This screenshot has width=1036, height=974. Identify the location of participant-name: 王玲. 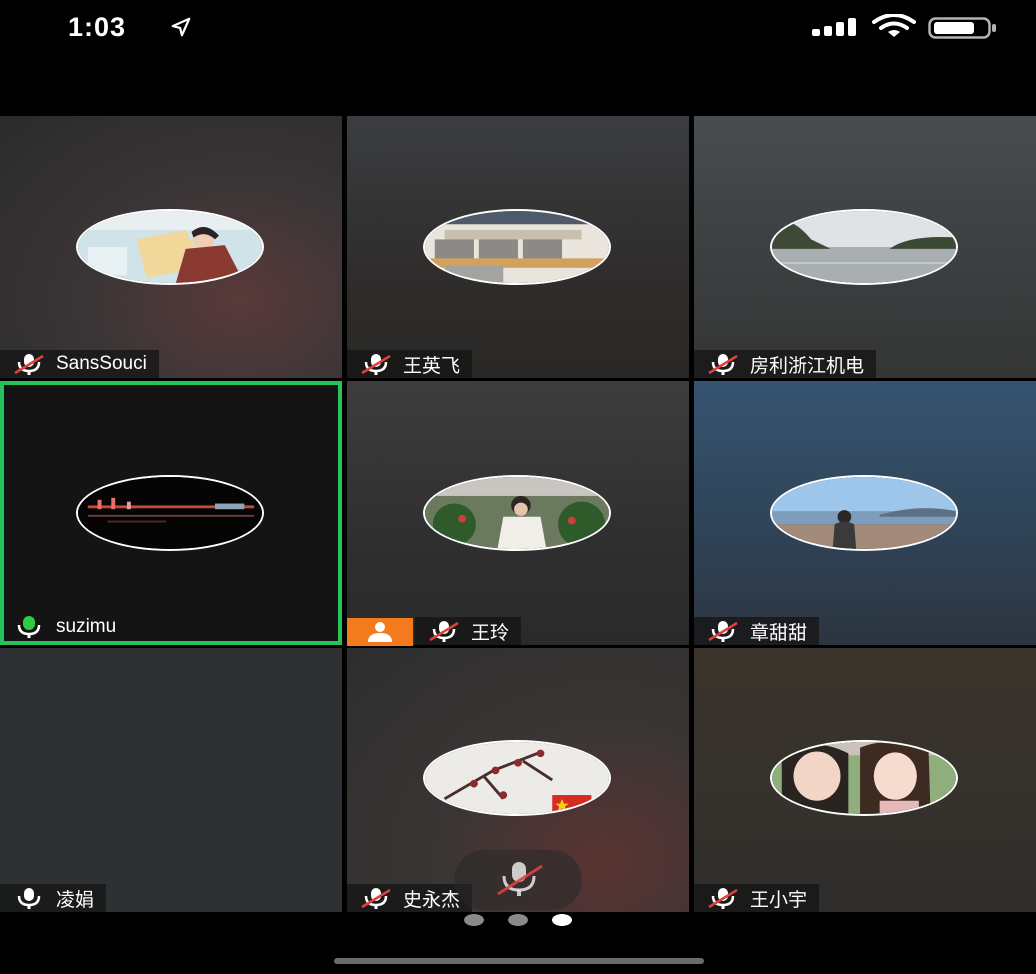
(490, 633).